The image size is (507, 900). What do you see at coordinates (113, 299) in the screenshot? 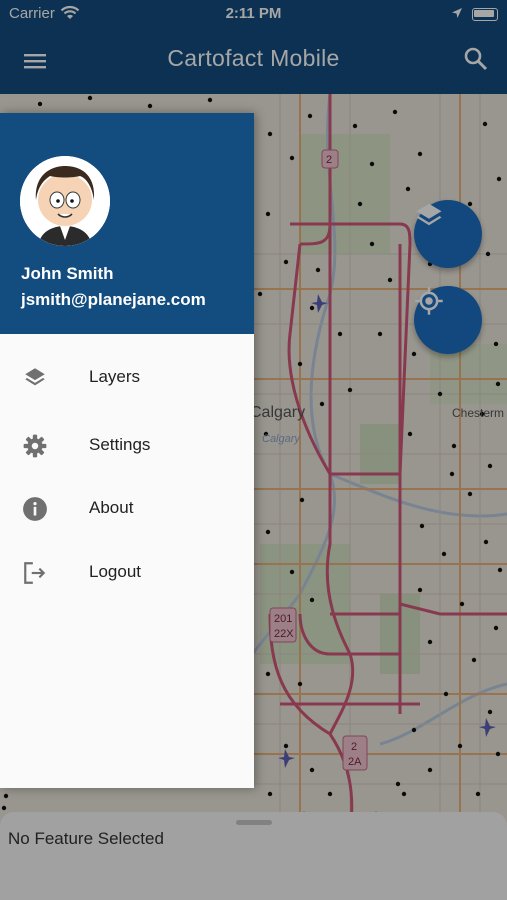
I see `user-email: jsmith@planejane.com` at bounding box center [113, 299].